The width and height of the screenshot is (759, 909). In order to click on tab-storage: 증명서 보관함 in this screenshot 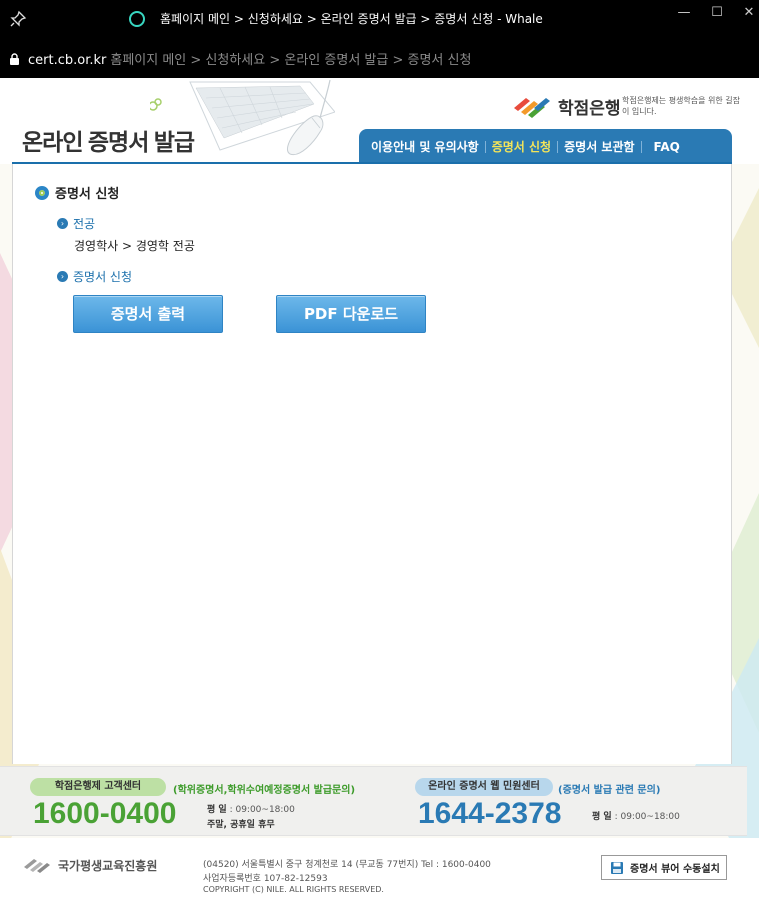, I will do `click(599, 146)`.